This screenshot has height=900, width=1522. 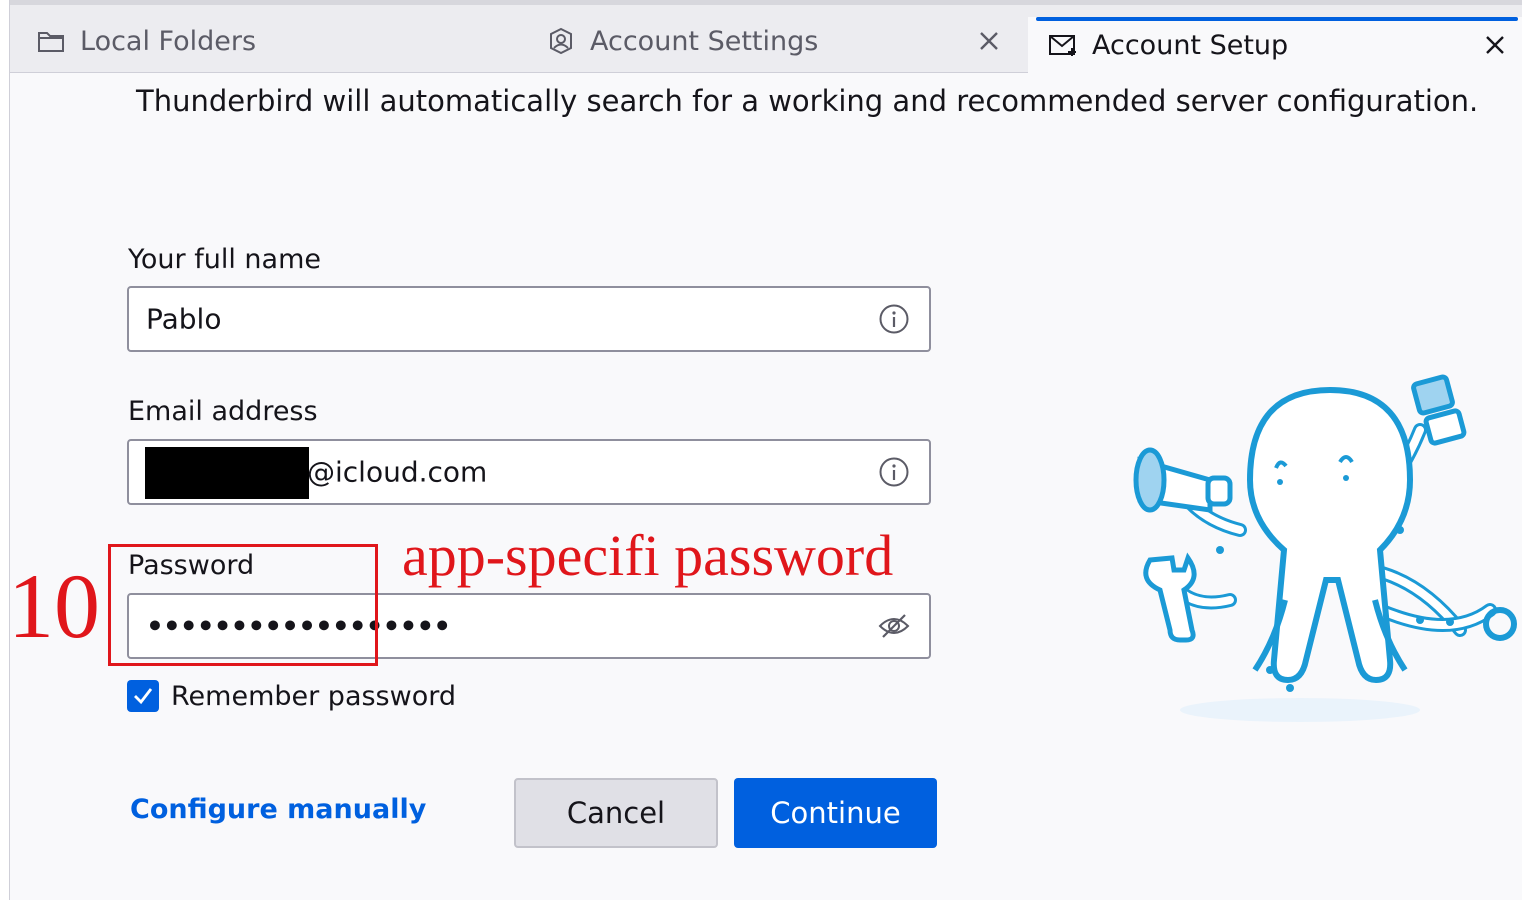 I want to click on continue-button: Continue, so click(x=835, y=813).